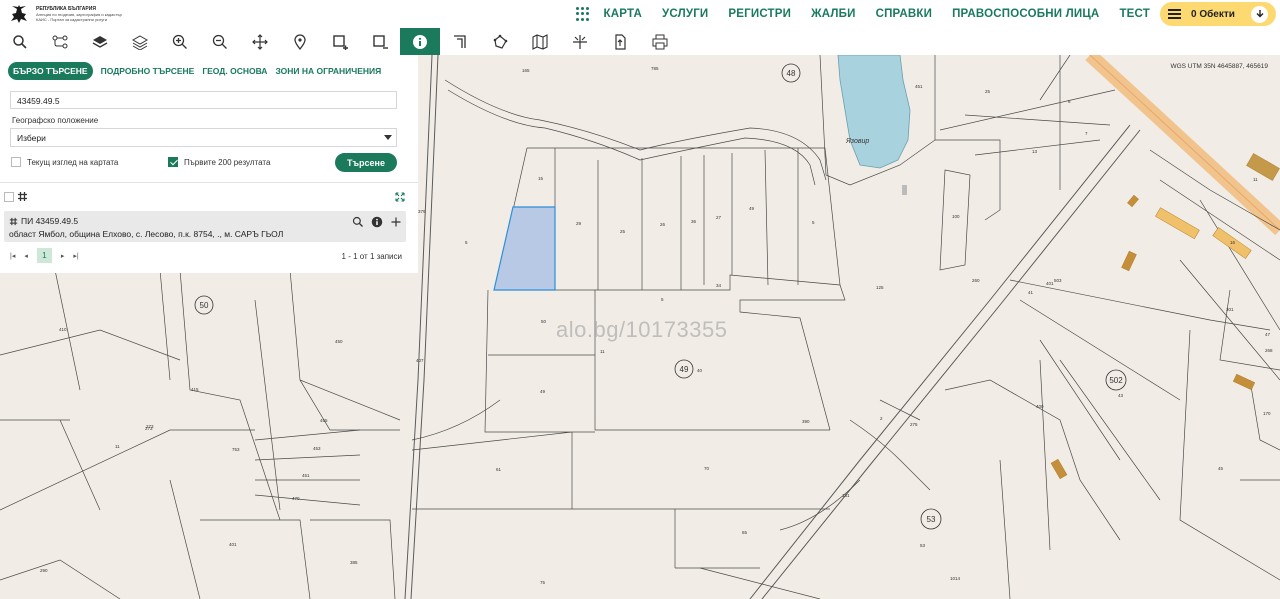 This screenshot has width=1280, height=599. What do you see at coordinates (500, 41) in the screenshot?
I see `measure-area-icon` at bounding box center [500, 41].